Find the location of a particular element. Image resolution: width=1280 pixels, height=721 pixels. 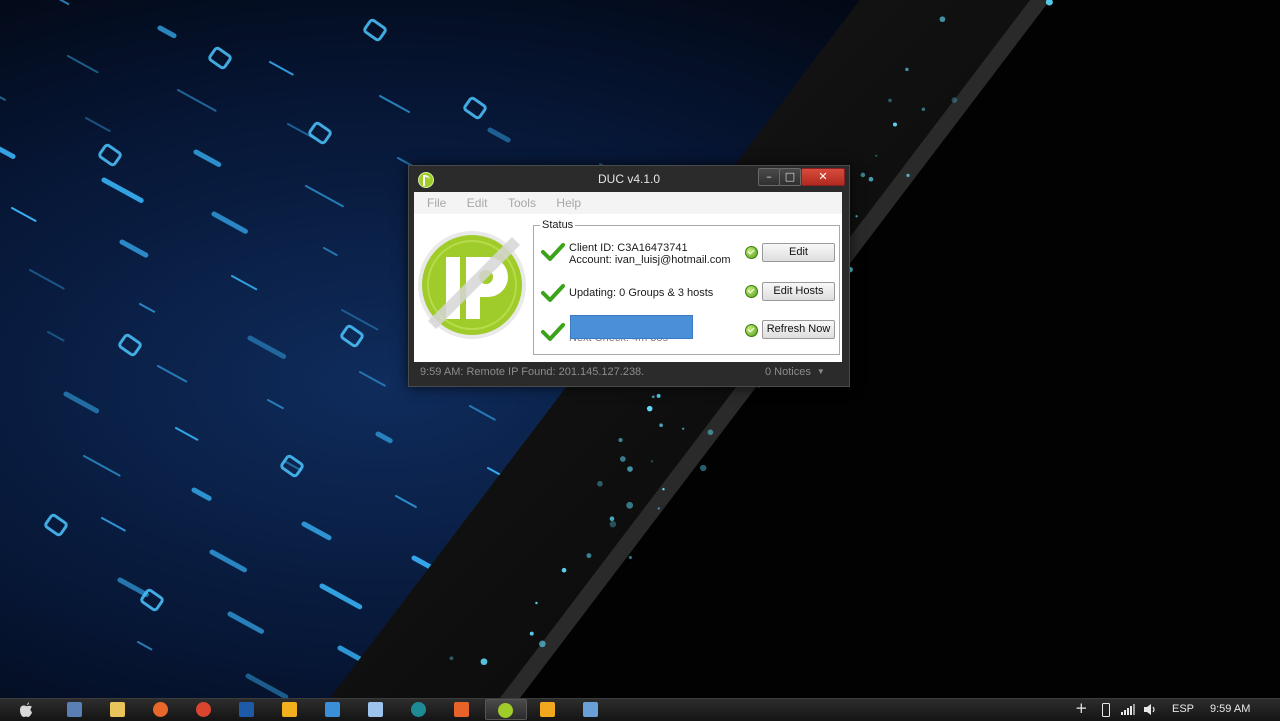

maximize-button: □ is located at coordinates (790, 177).